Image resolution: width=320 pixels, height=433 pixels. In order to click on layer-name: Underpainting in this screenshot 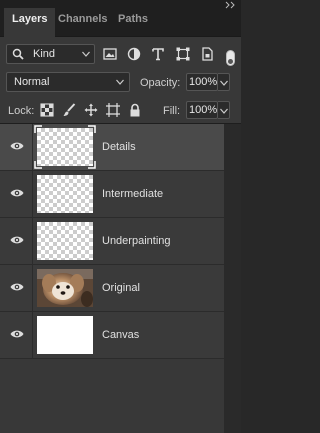, I will do `click(136, 241)`.